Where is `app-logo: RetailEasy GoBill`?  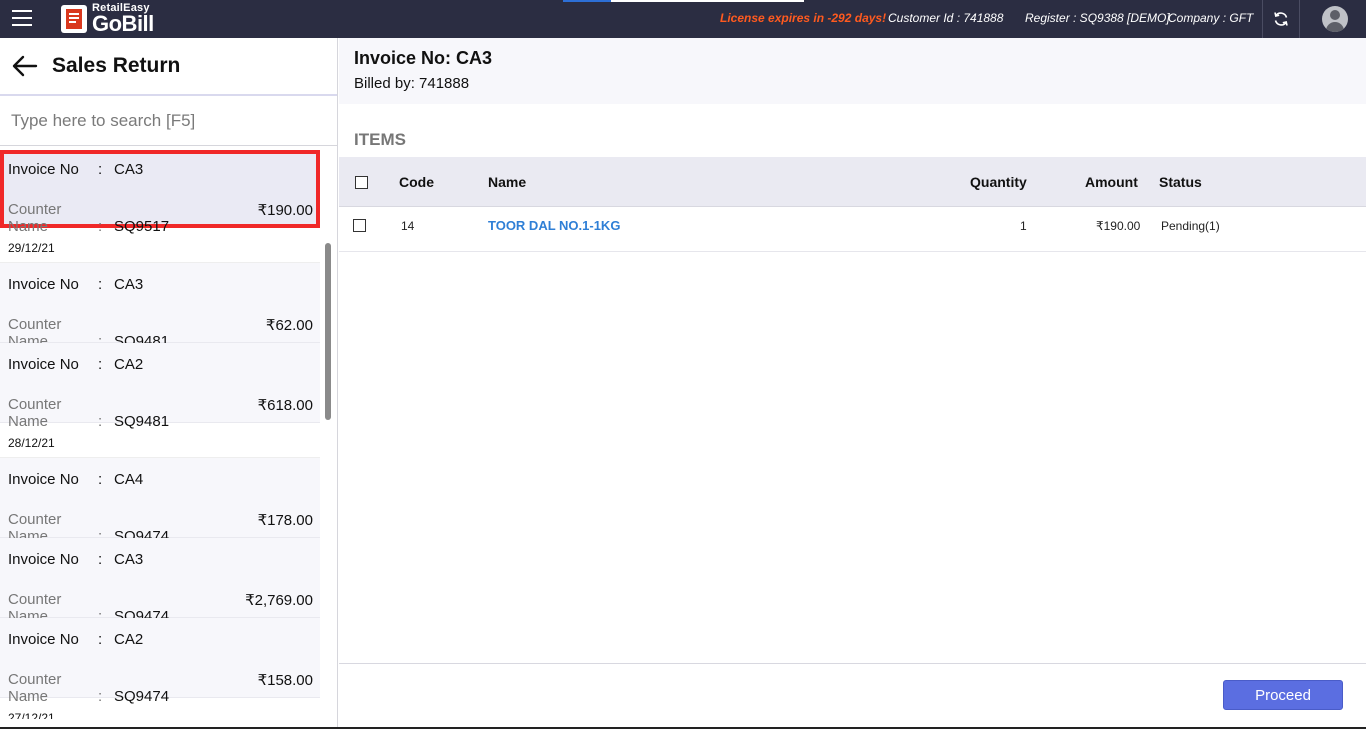 app-logo: RetailEasy GoBill is located at coordinates (107, 19).